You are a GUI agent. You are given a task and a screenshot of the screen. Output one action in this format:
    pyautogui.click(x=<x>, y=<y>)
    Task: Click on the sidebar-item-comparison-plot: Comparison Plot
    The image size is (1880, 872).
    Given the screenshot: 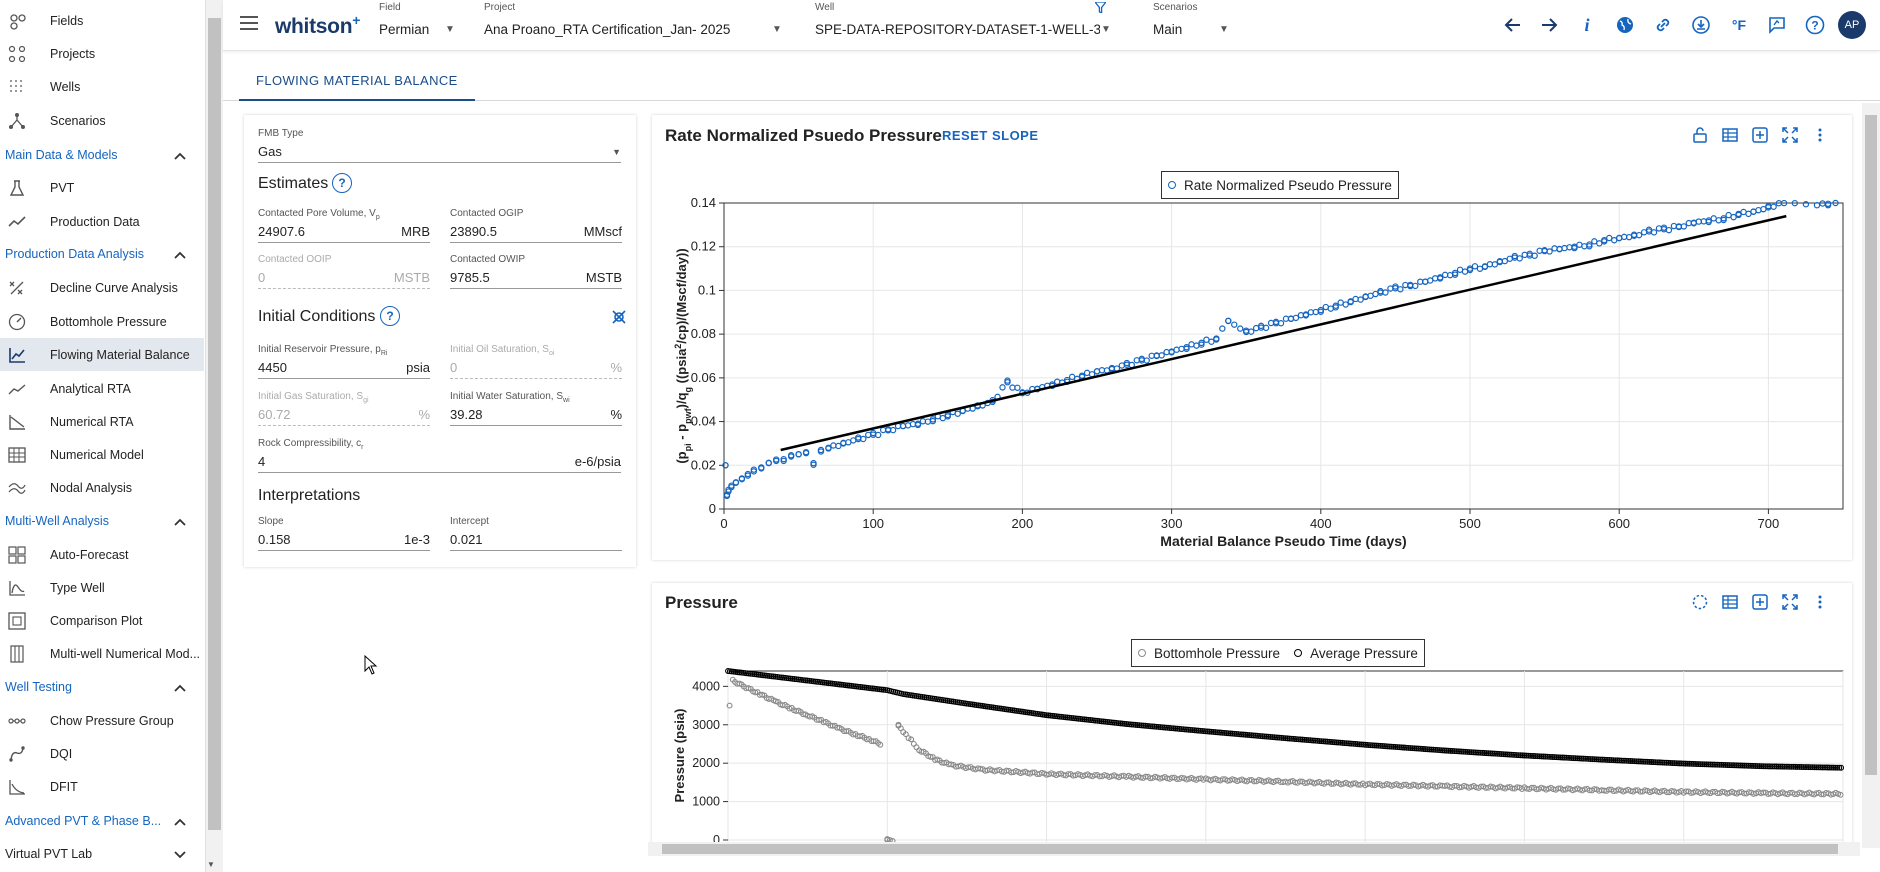 What is the action you would take?
    pyautogui.click(x=102, y=620)
    